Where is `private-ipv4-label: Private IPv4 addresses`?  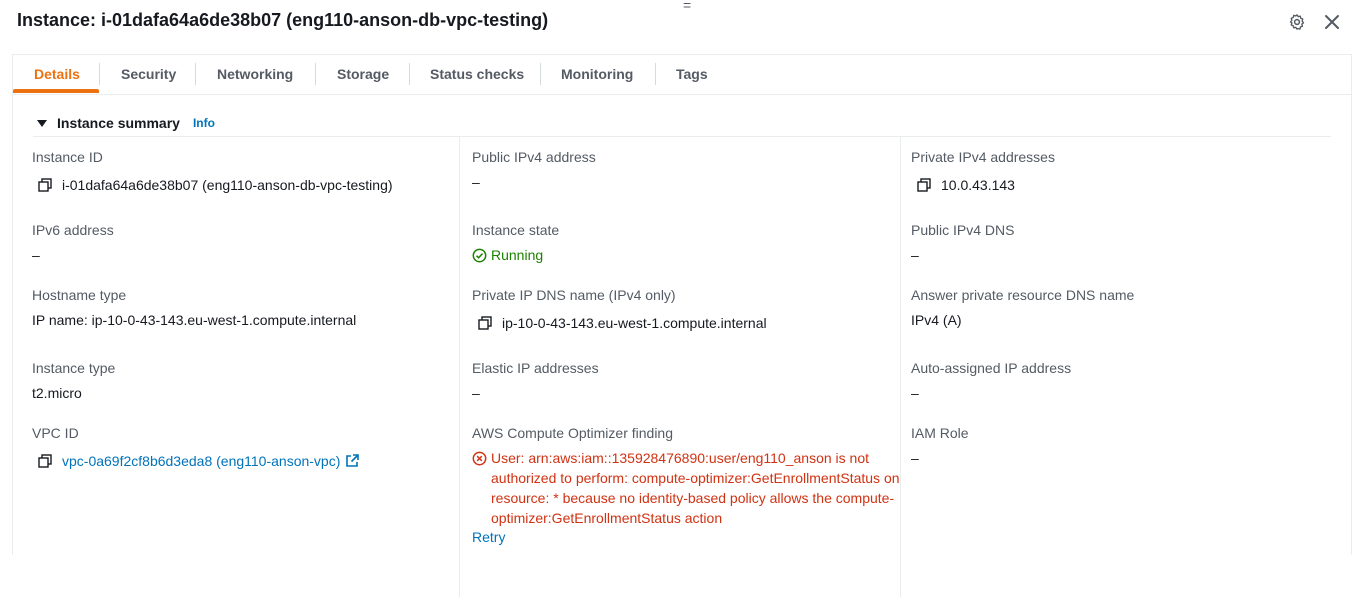
private-ipv4-label: Private IPv4 addresses is located at coordinates (983, 157).